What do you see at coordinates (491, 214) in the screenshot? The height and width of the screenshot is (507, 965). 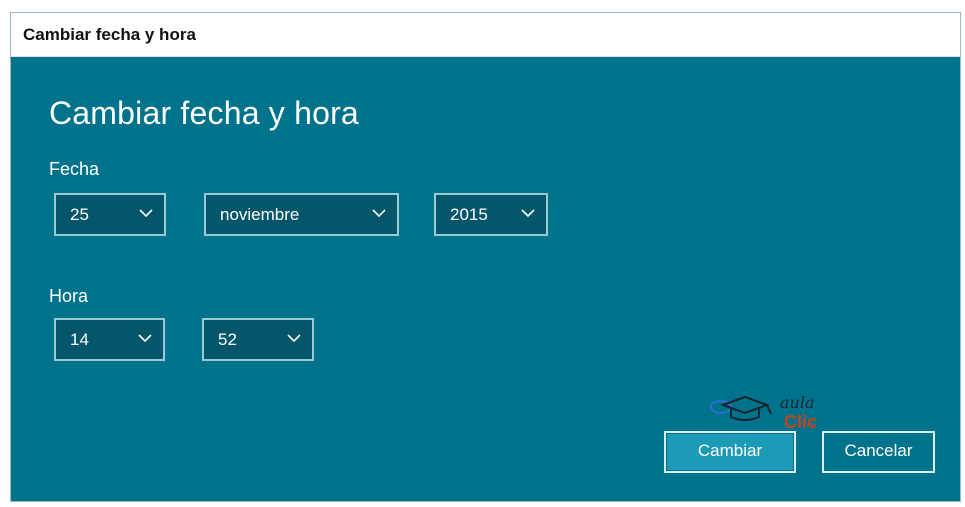 I see `year-select: 2015` at bounding box center [491, 214].